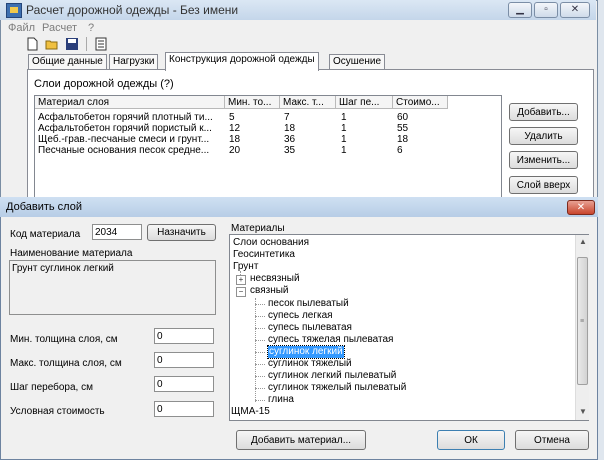  I want to click on materials-scrollbar: ▲ ≡ ▼, so click(582, 327).